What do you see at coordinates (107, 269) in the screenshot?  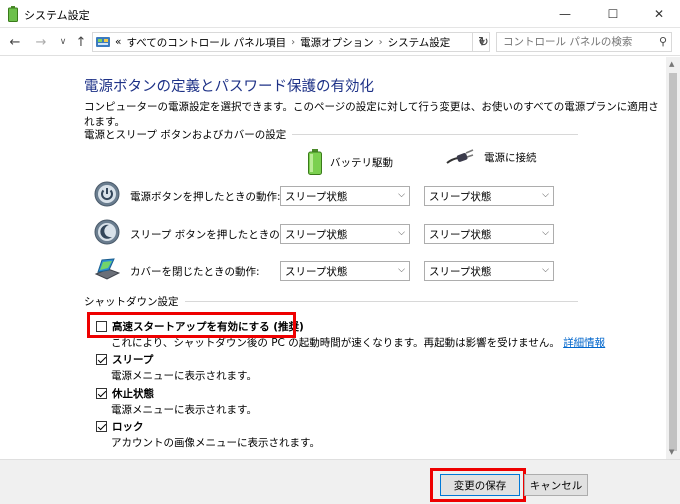 I see `laptop-lid-icon` at bounding box center [107, 269].